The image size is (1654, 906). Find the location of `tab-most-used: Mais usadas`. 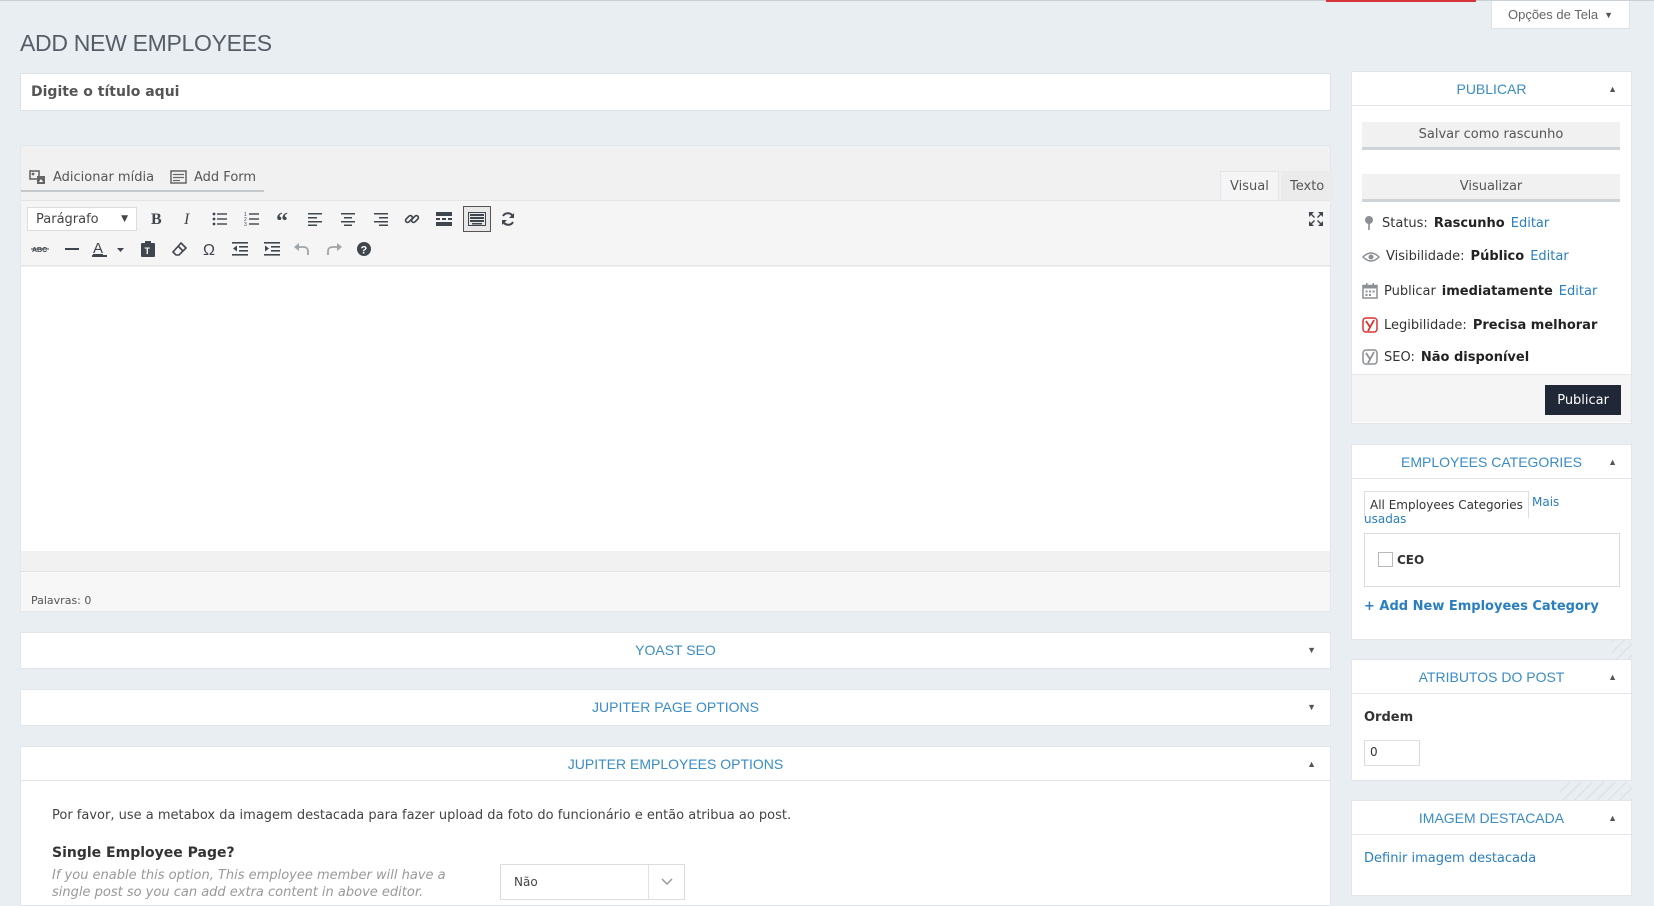

tab-most-used: Mais usadas is located at coordinates (1474, 511).